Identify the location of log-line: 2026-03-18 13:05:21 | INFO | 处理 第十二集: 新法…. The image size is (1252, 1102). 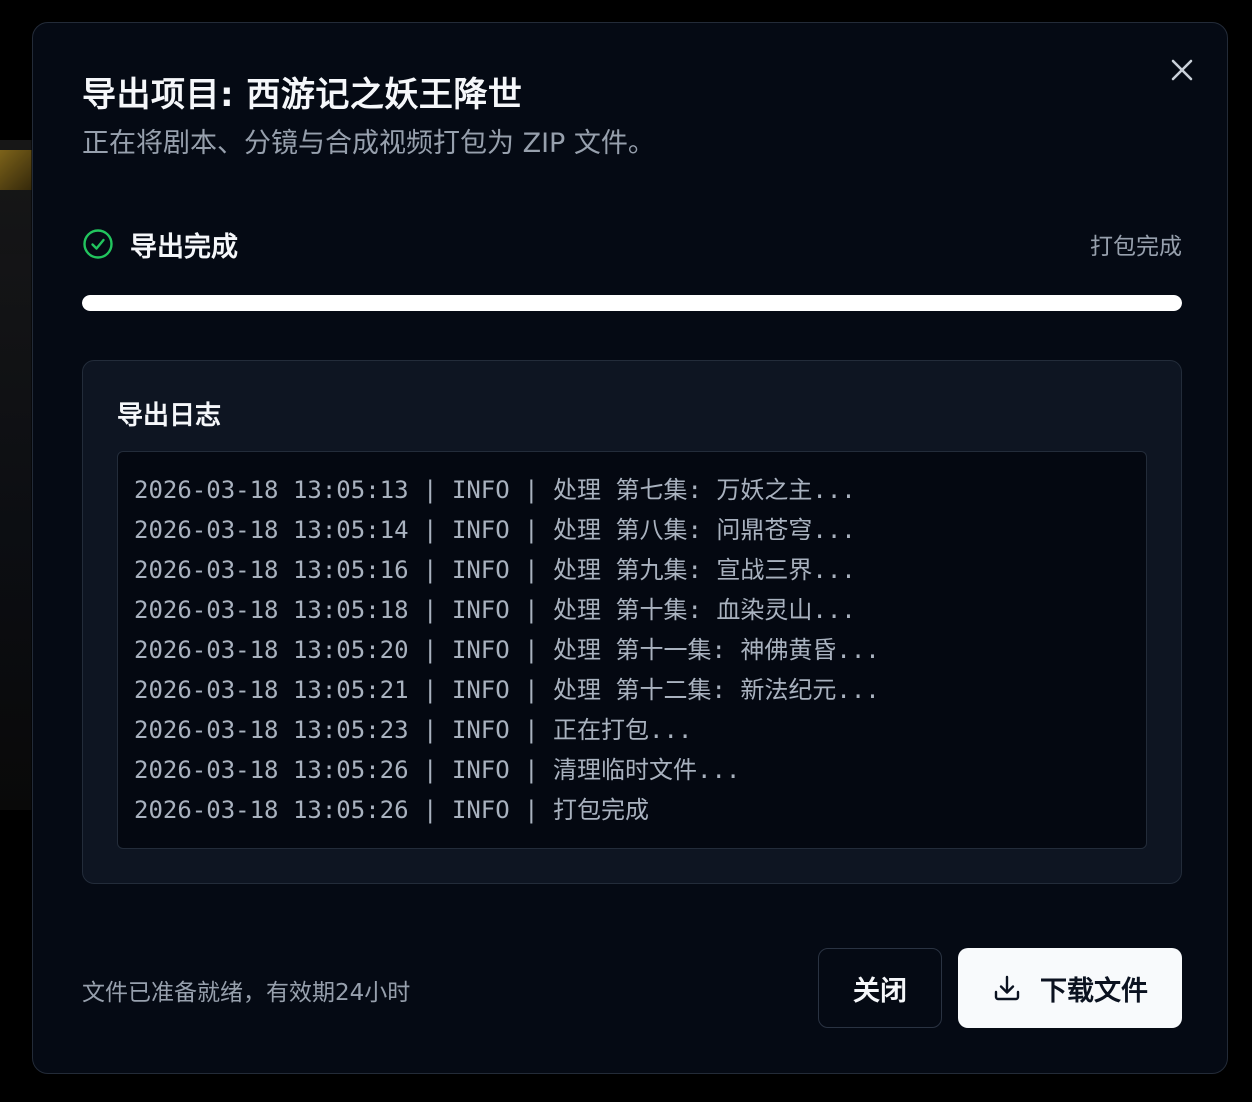
(507, 690).